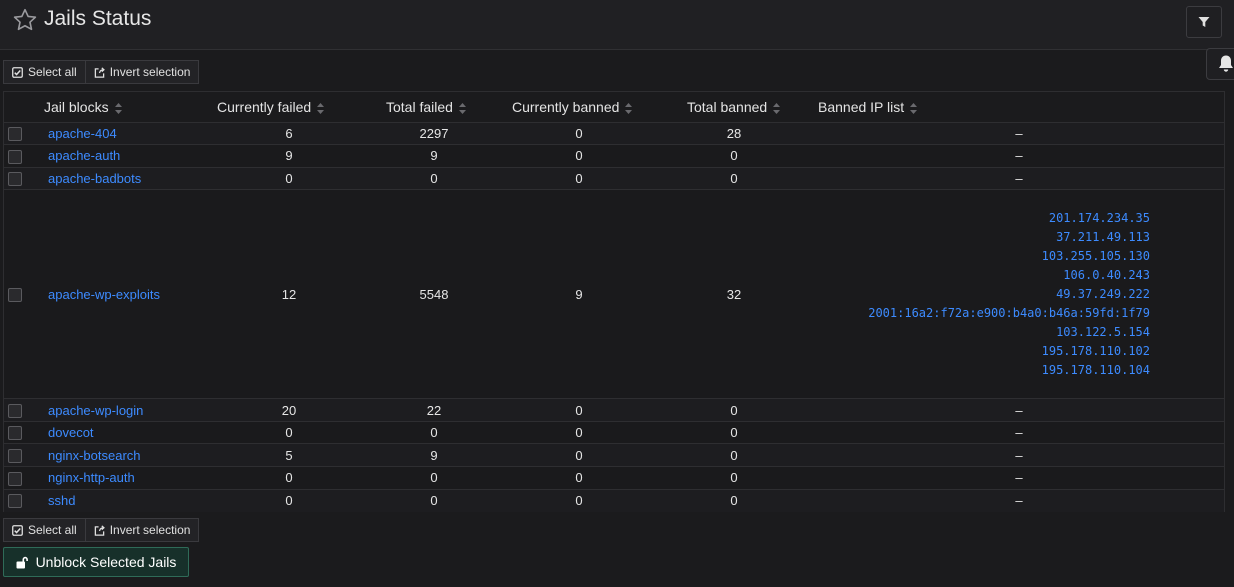  I want to click on jail-link: dovecot, so click(71, 432).